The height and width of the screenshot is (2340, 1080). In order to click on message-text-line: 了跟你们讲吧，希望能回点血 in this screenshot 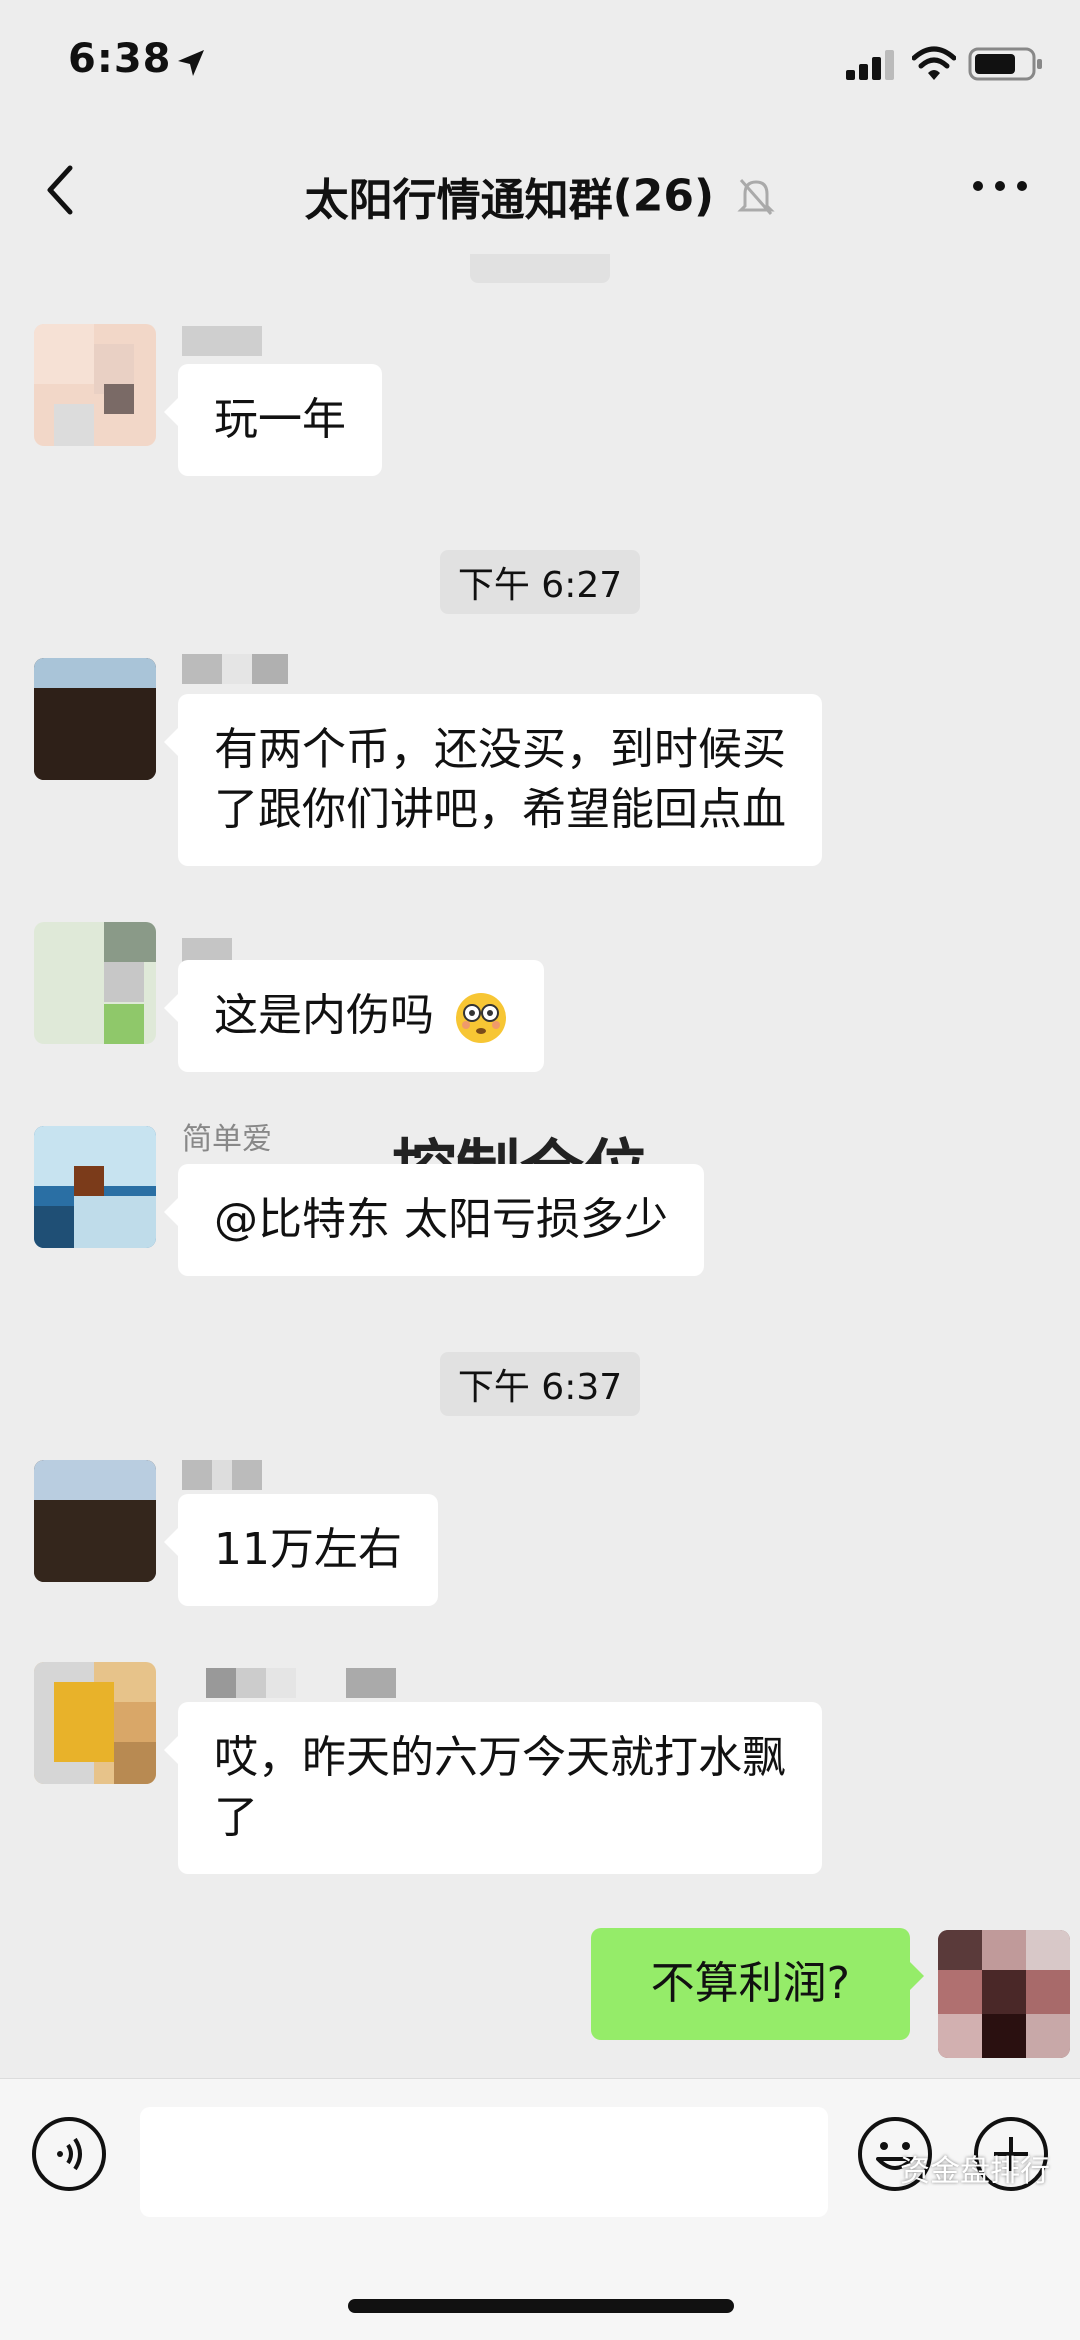, I will do `click(500, 809)`.